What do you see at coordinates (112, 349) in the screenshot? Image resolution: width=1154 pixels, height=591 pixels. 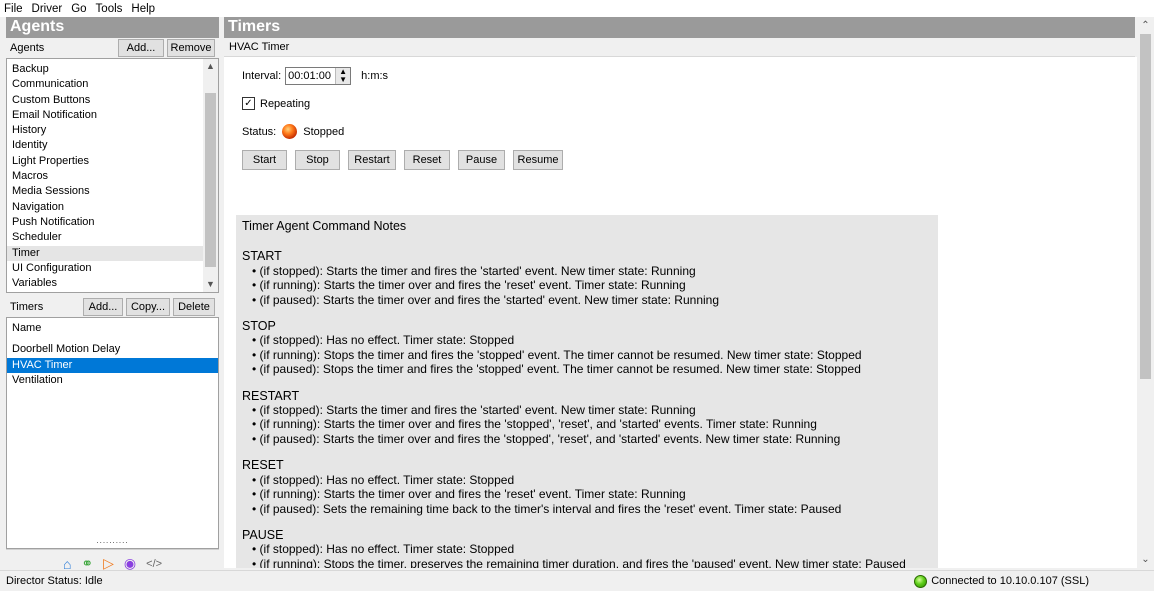 I see `timer-list-item: Doorbell Motion Delay` at bounding box center [112, 349].